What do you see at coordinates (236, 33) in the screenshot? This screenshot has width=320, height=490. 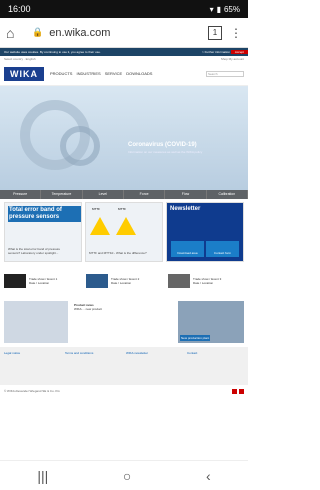 I see `more-options-icon: ⋮` at bounding box center [236, 33].